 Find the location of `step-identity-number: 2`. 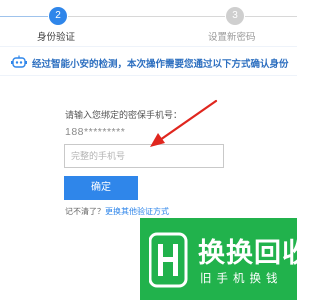

step-identity-number: 2 is located at coordinates (58, 16).